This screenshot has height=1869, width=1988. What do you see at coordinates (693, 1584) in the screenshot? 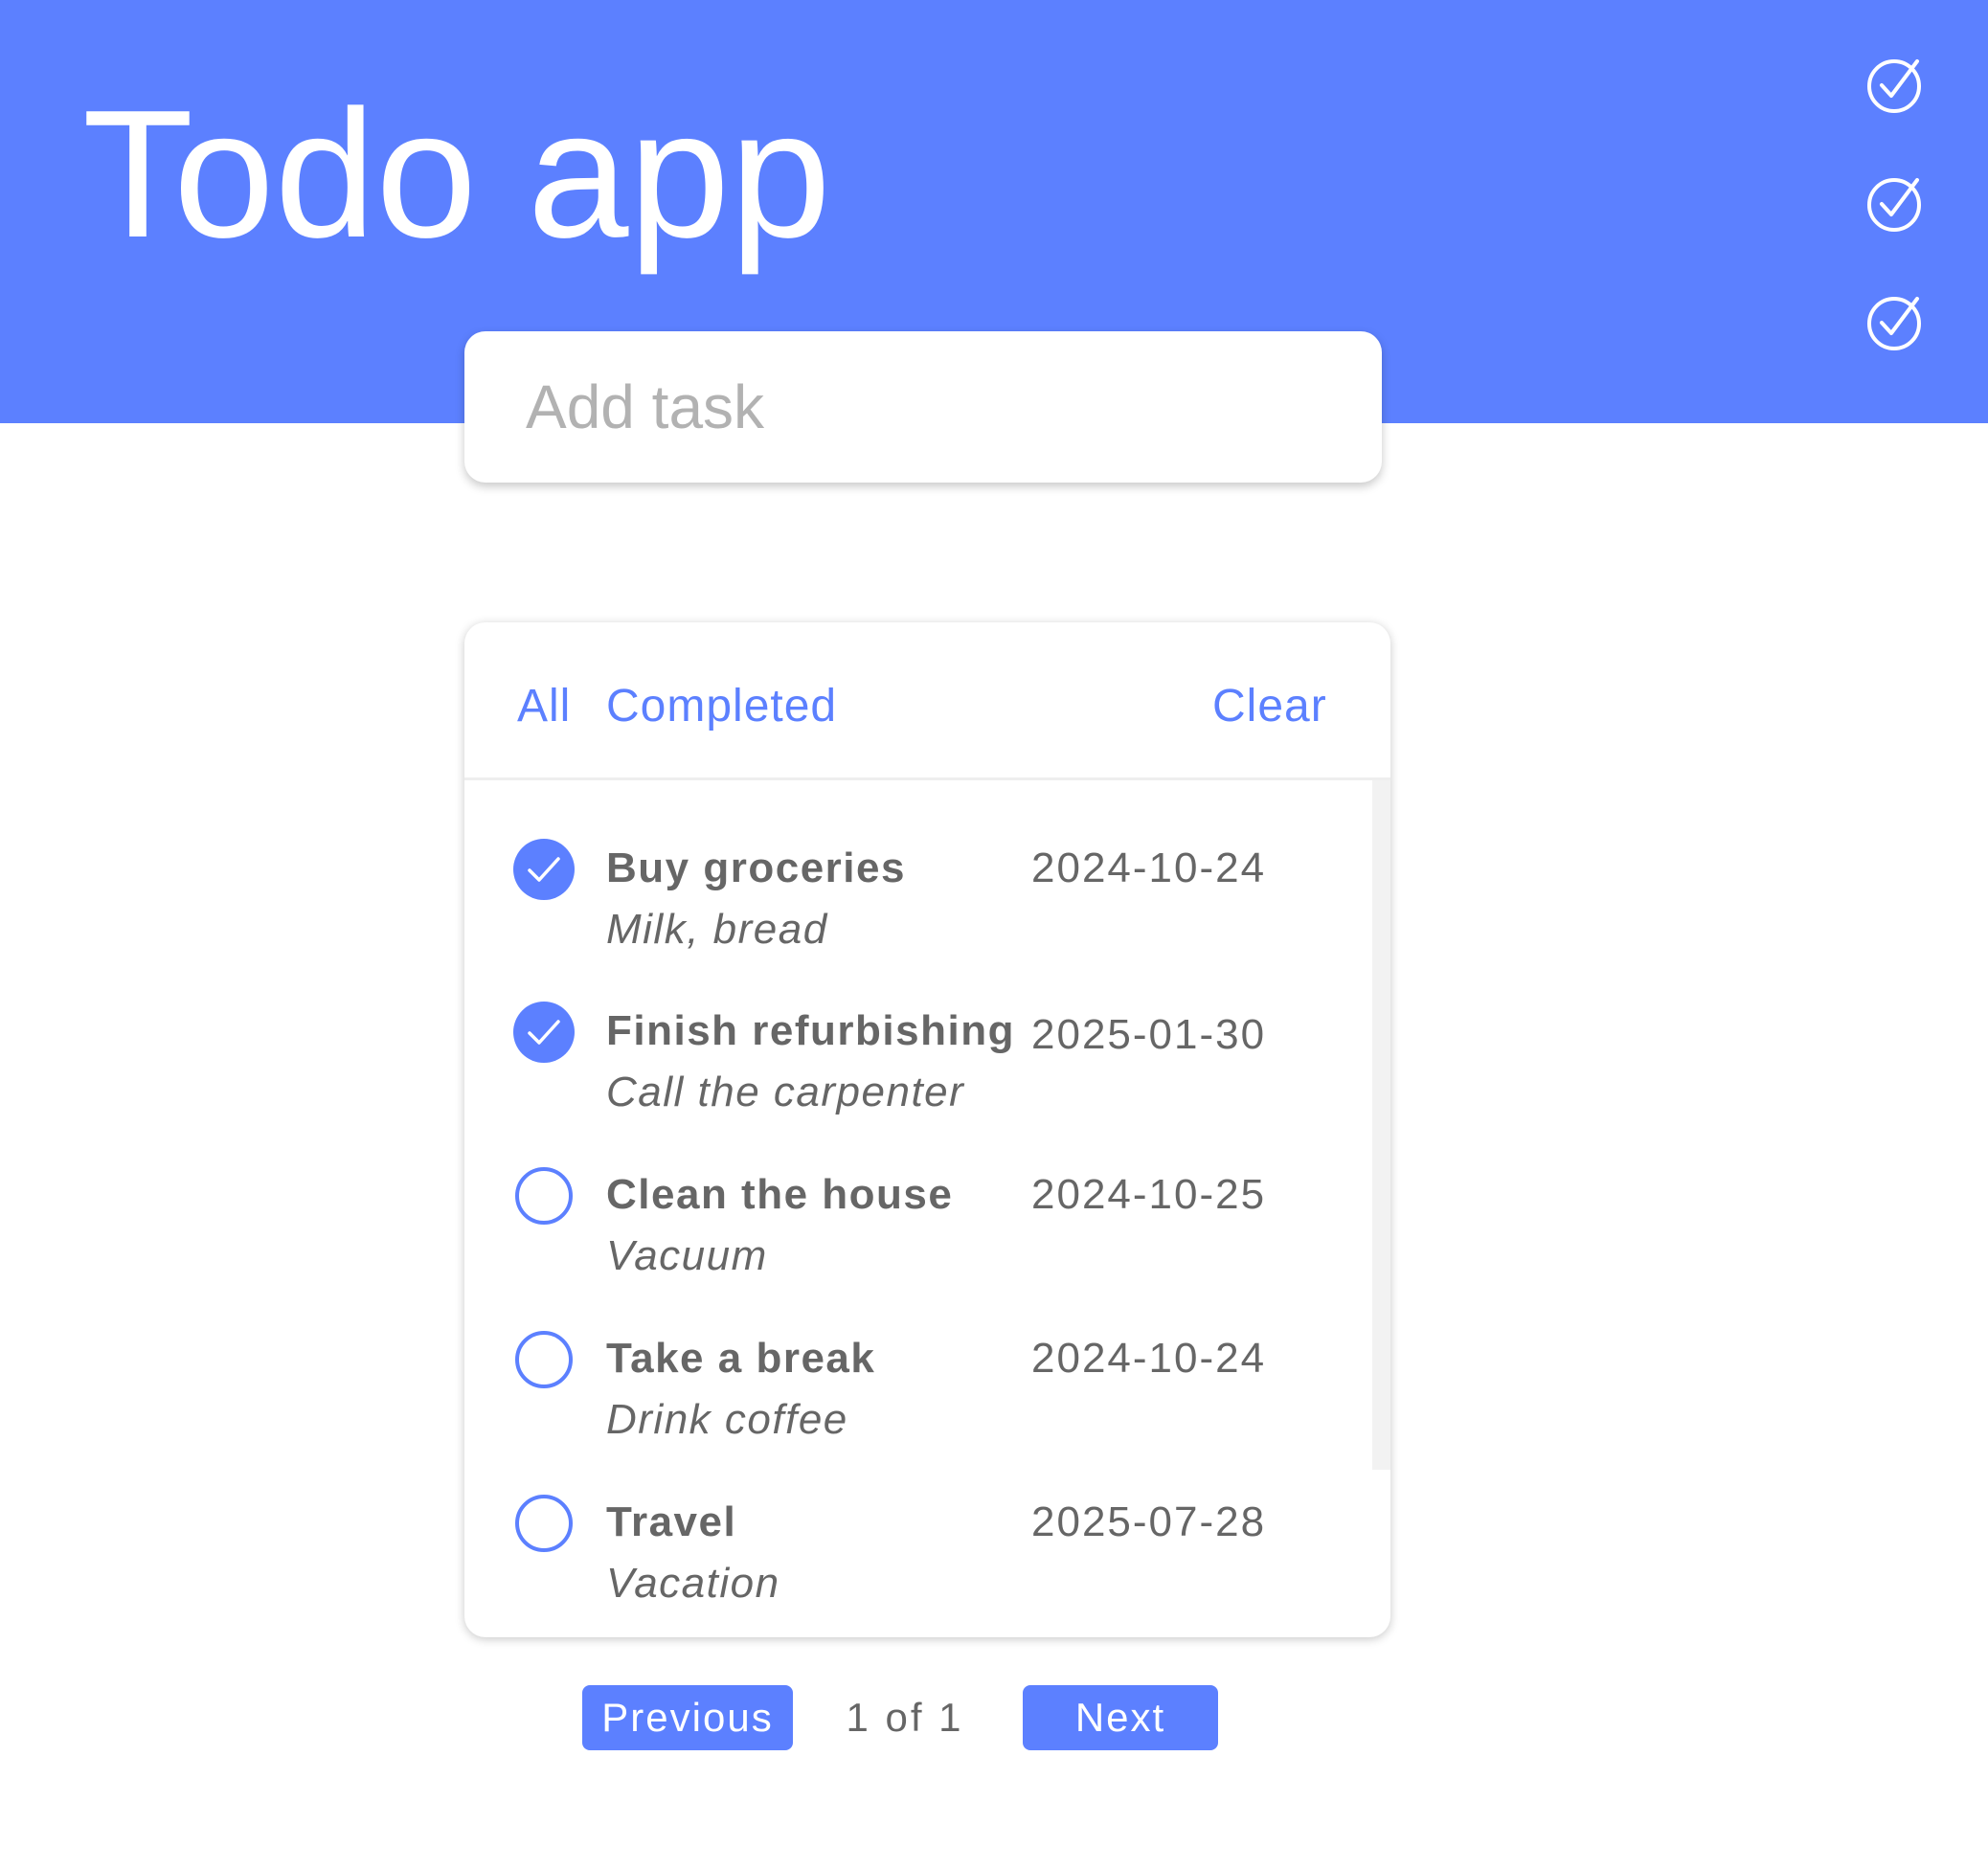
I see `task-note: Vacation` at bounding box center [693, 1584].